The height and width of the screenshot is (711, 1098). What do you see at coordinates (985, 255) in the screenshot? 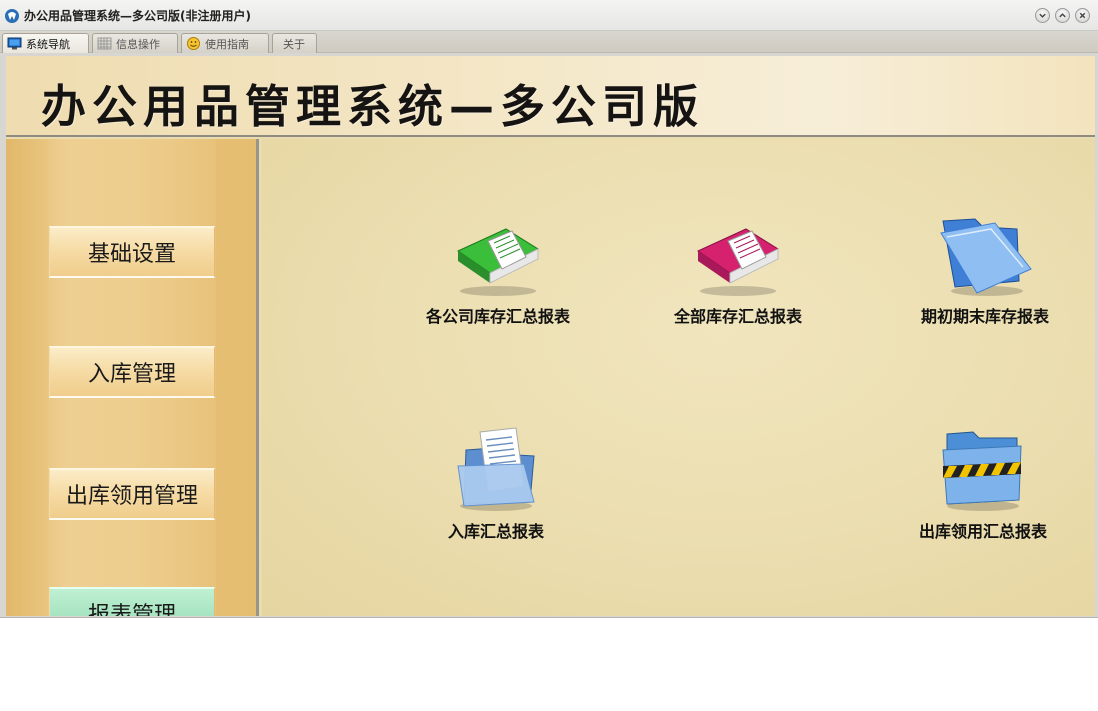
I see `blue-folder-icon` at bounding box center [985, 255].